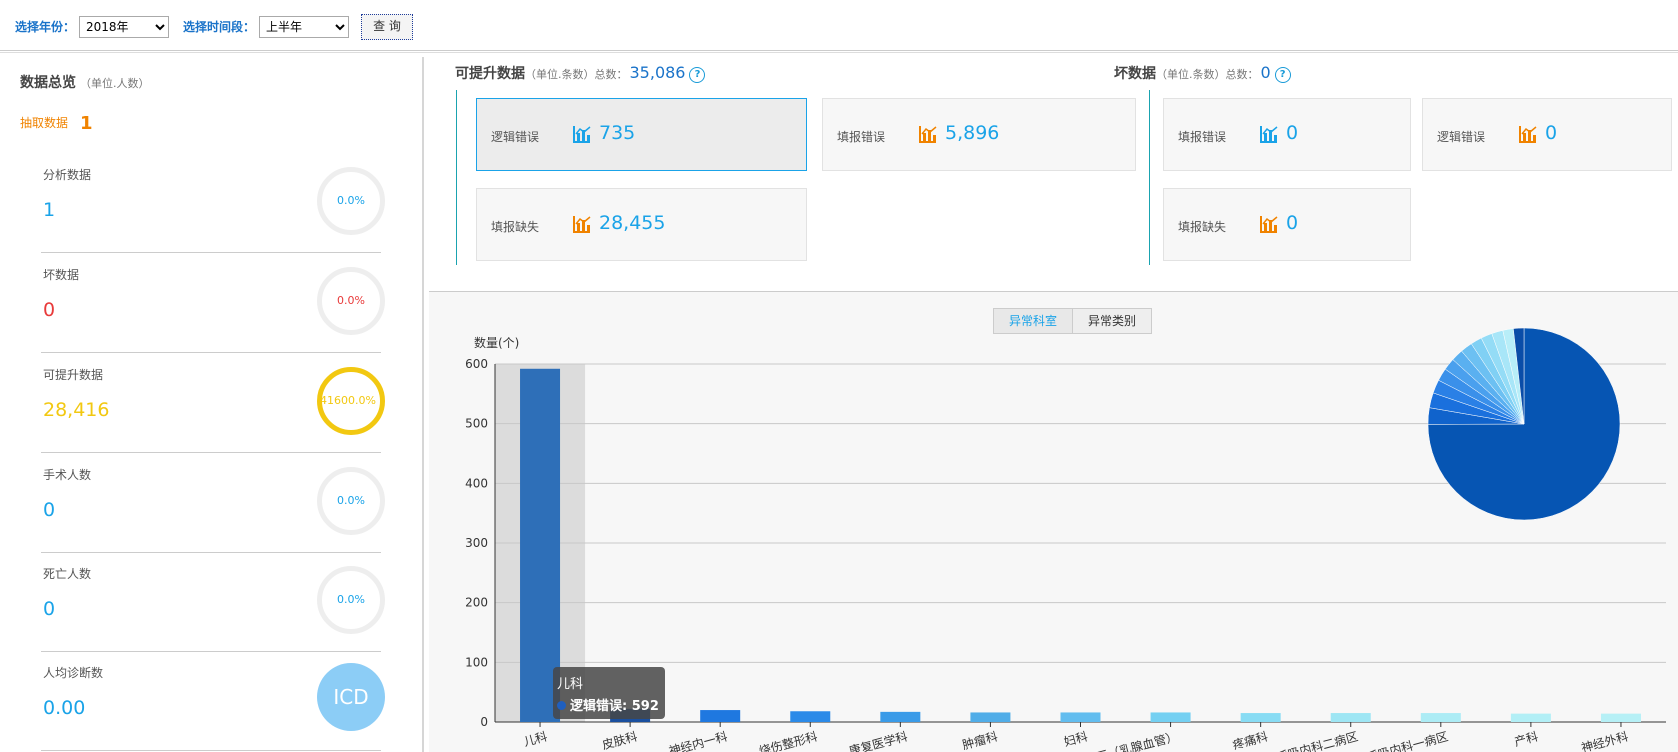 This screenshot has height=752, width=1678. Describe the element at coordinates (580, 73) in the screenshot. I see `improvable-title: 可提升数据（单位.条数）总数： 35,086?` at that location.